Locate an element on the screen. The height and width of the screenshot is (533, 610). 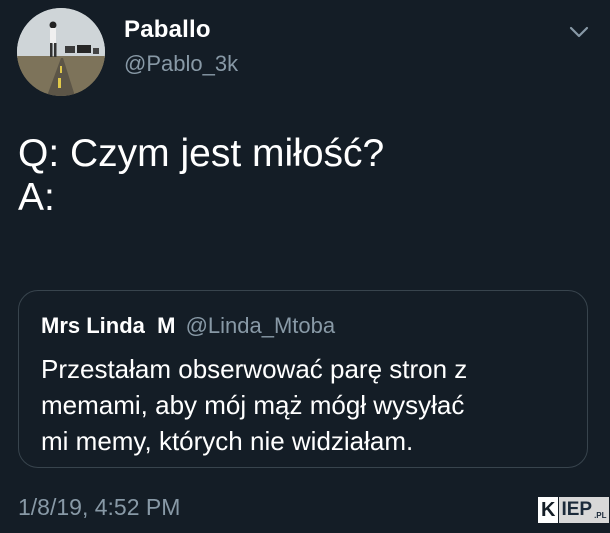
tweet-timestamp: 1/8/19, 4:52 PM is located at coordinates (99, 507).